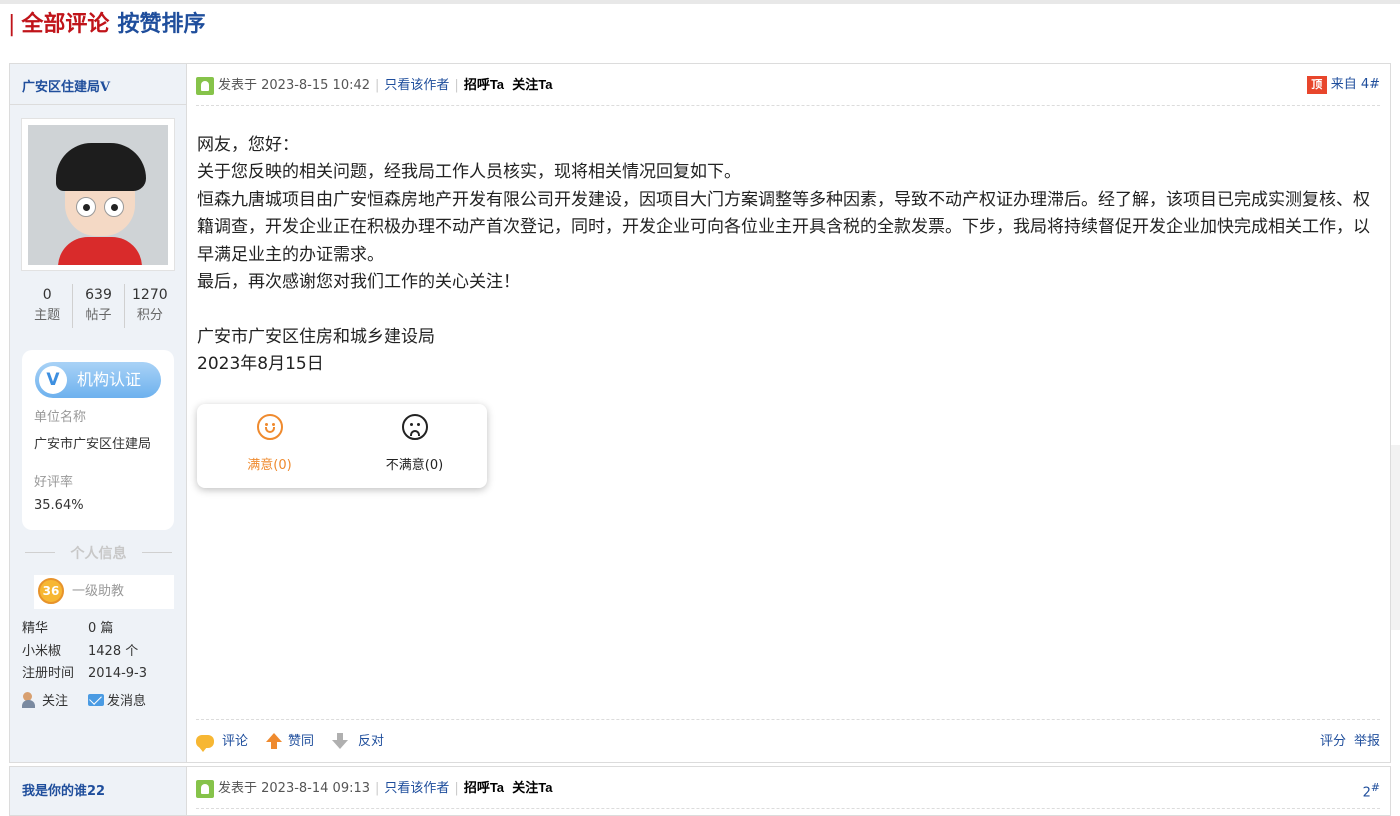 This screenshot has height=816, width=1400. What do you see at coordinates (98, 553) in the screenshot?
I see `personal-info-heading: 个人信息` at bounding box center [98, 553].